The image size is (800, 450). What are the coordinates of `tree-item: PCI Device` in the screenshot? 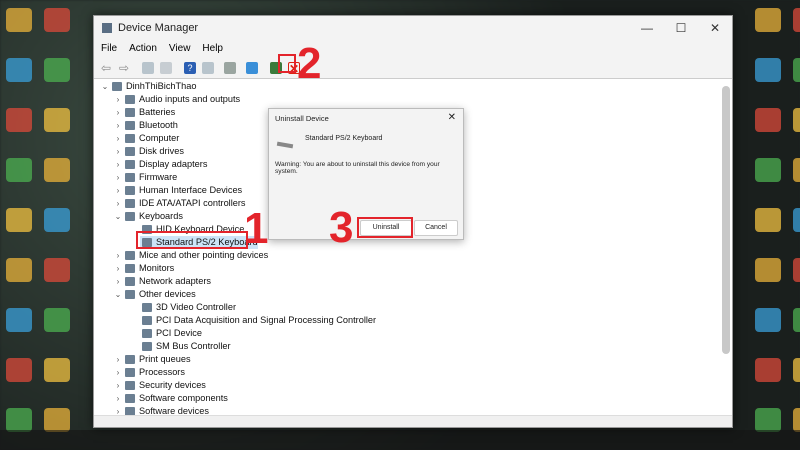 It's located at (171, 333).